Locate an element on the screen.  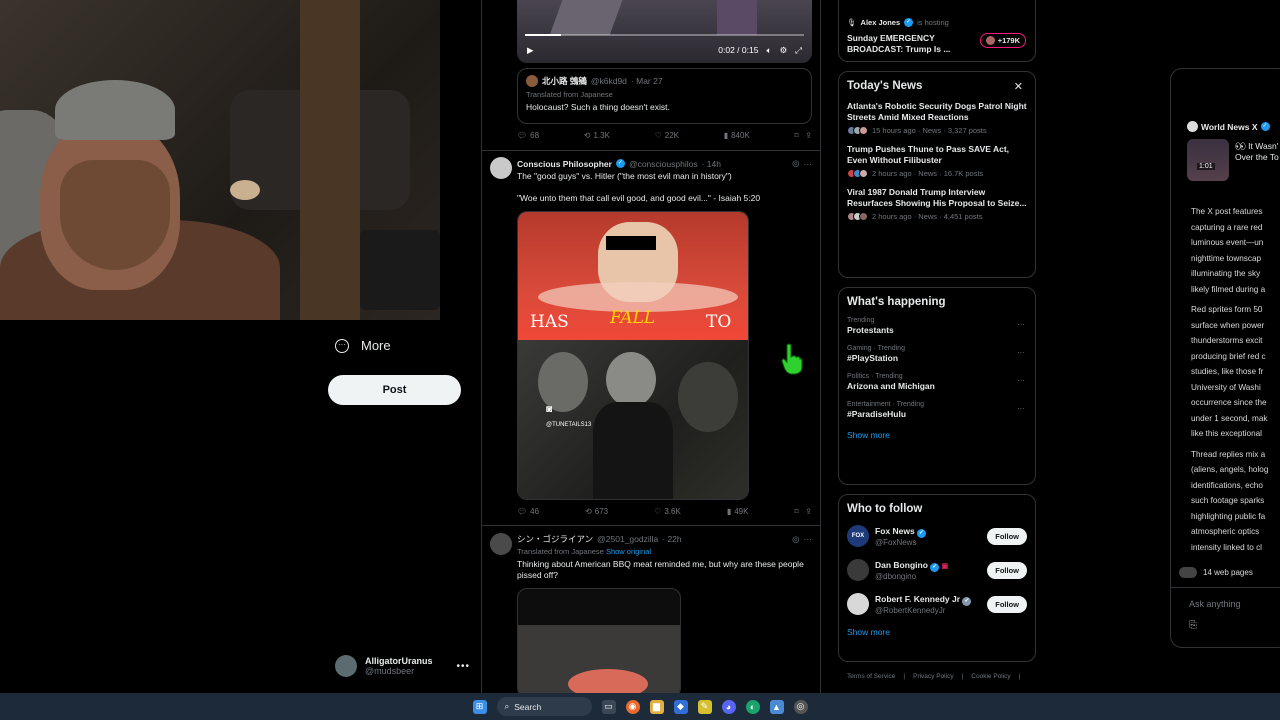
eyes-icon: 👀︎ is located at coordinates (1240, 146).